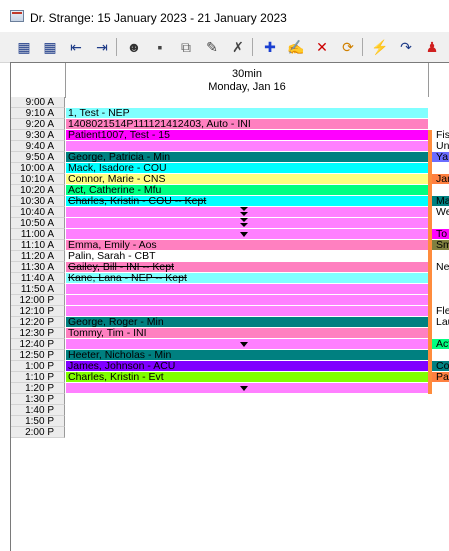 This screenshot has width=449, height=551. What do you see at coordinates (38, 432) in the screenshot?
I see `time-label: 2:00 P` at bounding box center [38, 432].